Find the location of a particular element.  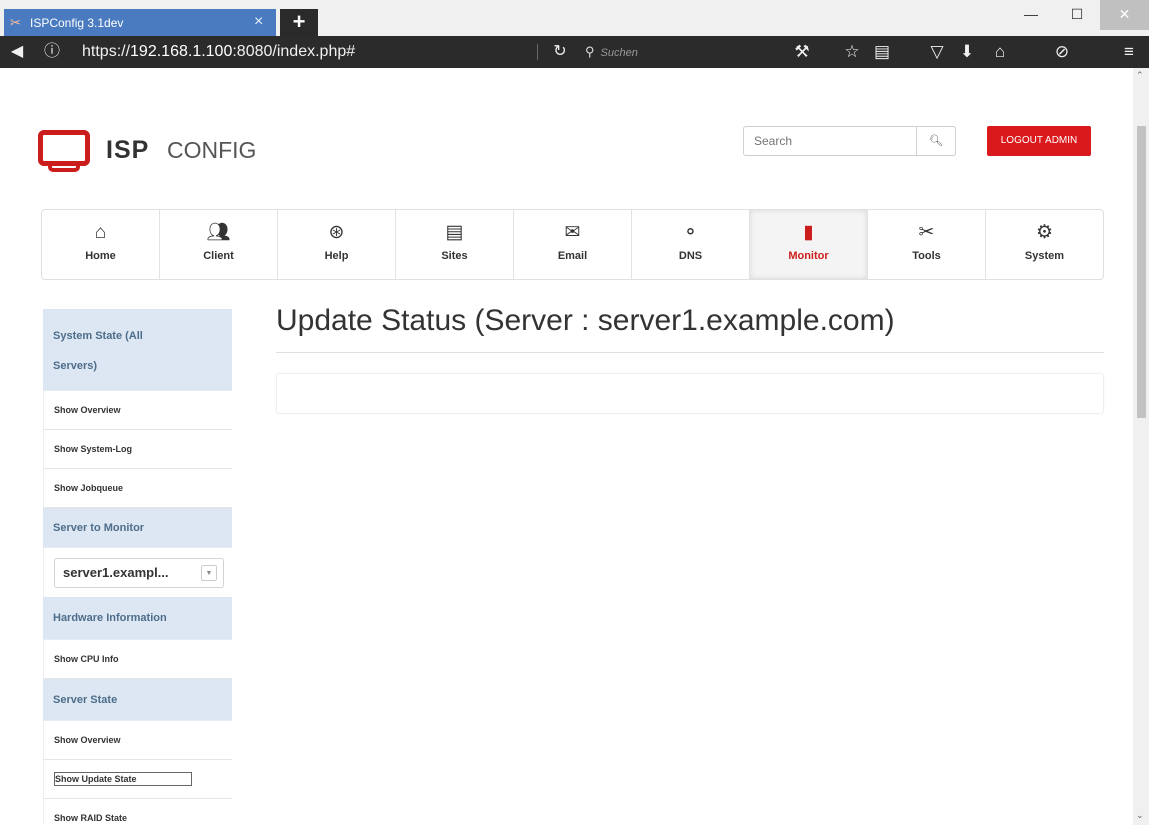

sidebar-item-show-update-state: Show Update State is located at coordinates (137, 779).